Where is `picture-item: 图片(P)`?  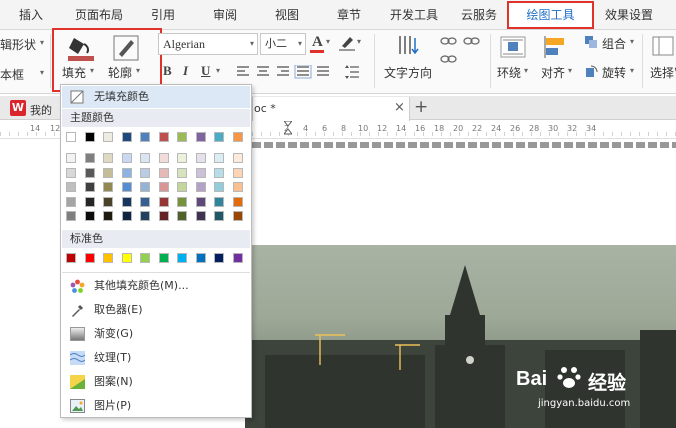 picture-item: 图片(P) is located at coordinates (156, 406).